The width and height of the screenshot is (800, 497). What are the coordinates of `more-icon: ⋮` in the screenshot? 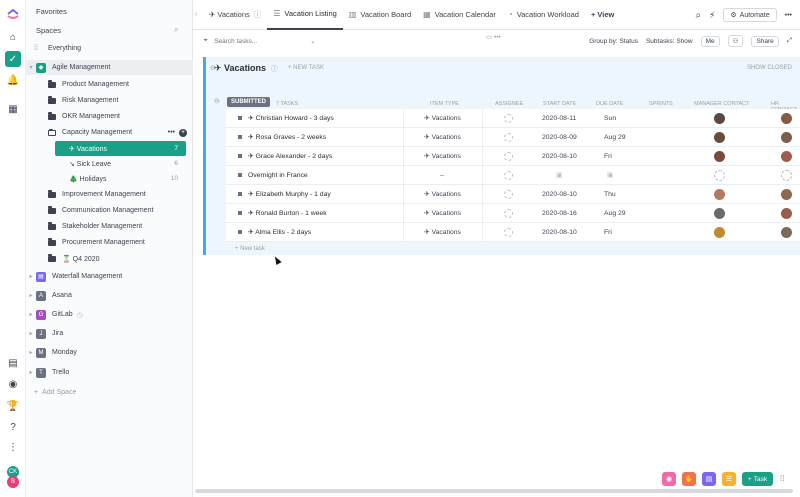 It's located at (13, 447).